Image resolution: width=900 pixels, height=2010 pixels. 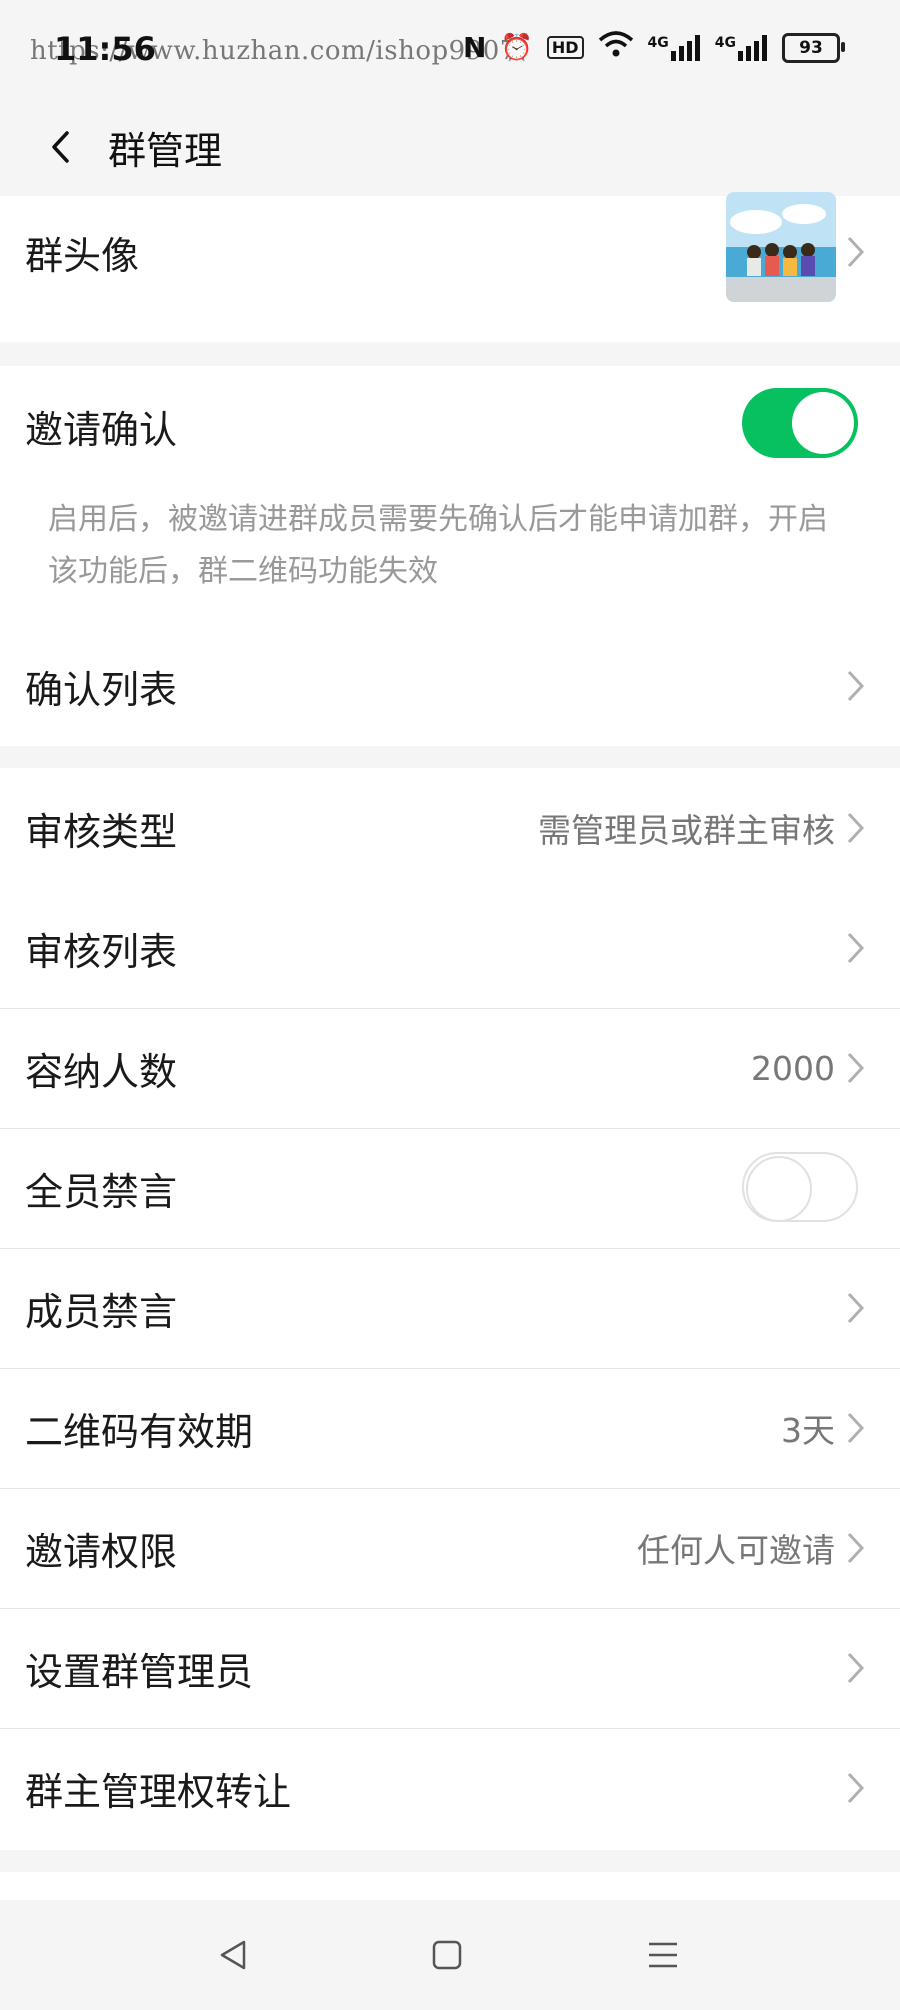 What do you see at coordinates (813, 47) in the screenshot?
I see `battery-icon: 93` at bounding box center [813, 47].